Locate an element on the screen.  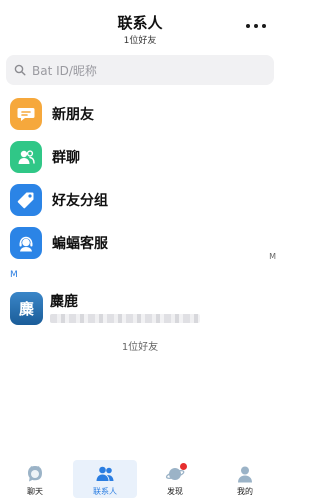
top-bar: 联系人 1位好友 is located at coordinates (140, 26).